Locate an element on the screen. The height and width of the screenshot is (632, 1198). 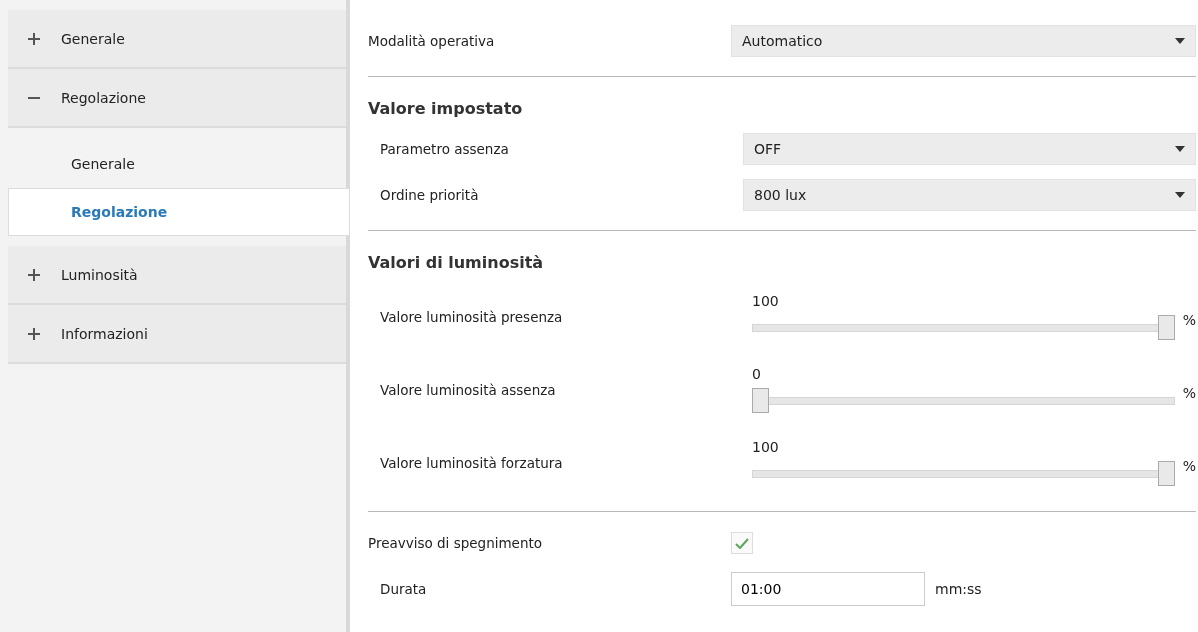
field-label: Durata is located at coordinates (404, 589).